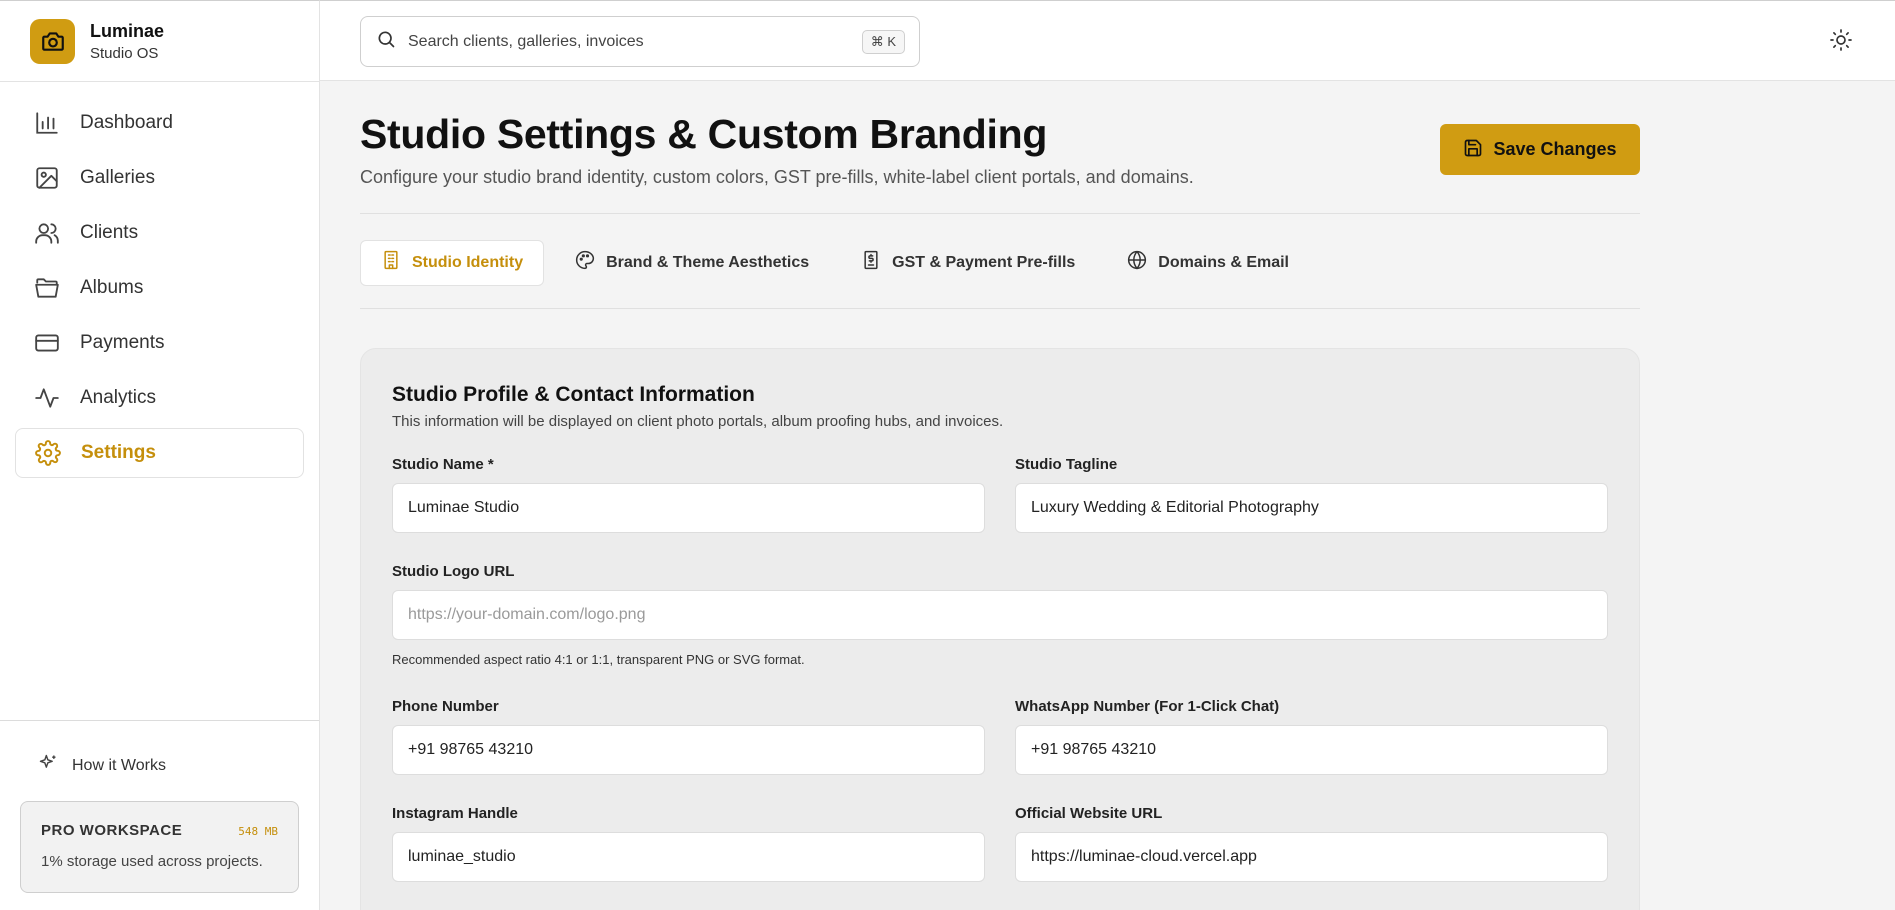 The height and width of the screenshot is (910, 1895). I want to click on tab-studio-identity: Studio Identity, so click(452, 262).